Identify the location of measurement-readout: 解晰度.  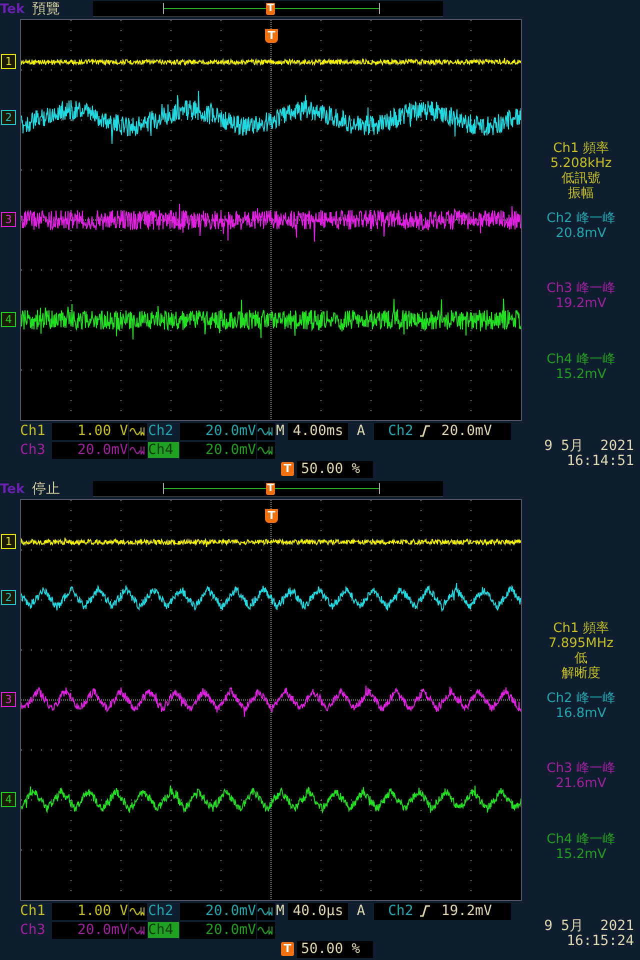
(581, 673).